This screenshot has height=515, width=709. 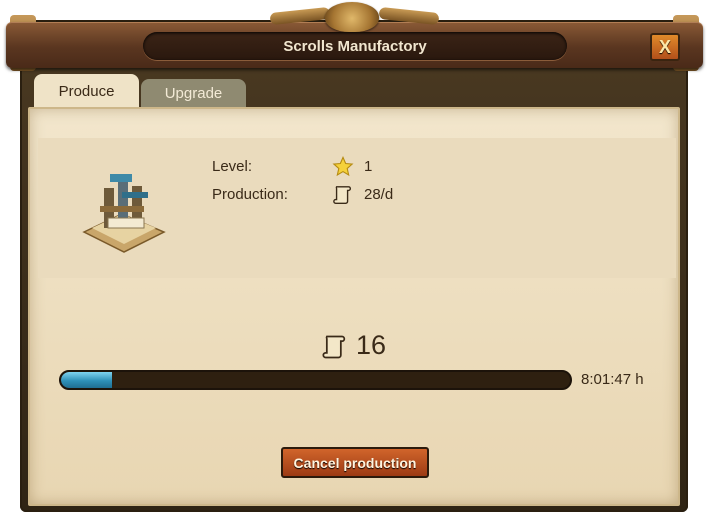 I want to click on production-value: 28/d, so click(x=379, y=194).